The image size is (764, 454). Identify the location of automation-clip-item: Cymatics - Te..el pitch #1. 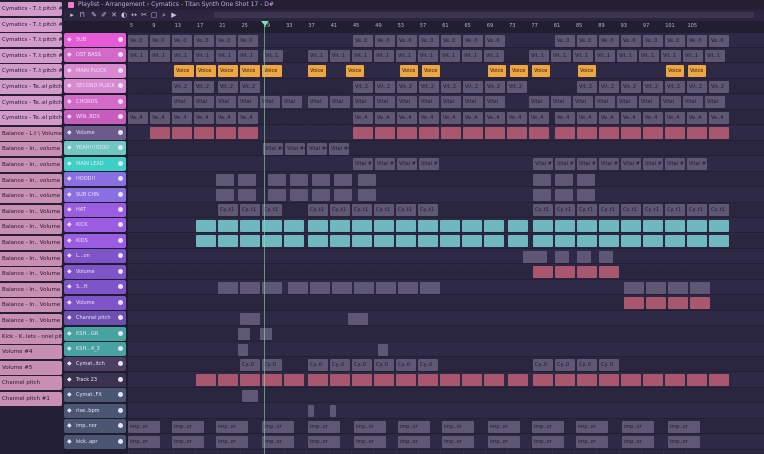
(31, 102).